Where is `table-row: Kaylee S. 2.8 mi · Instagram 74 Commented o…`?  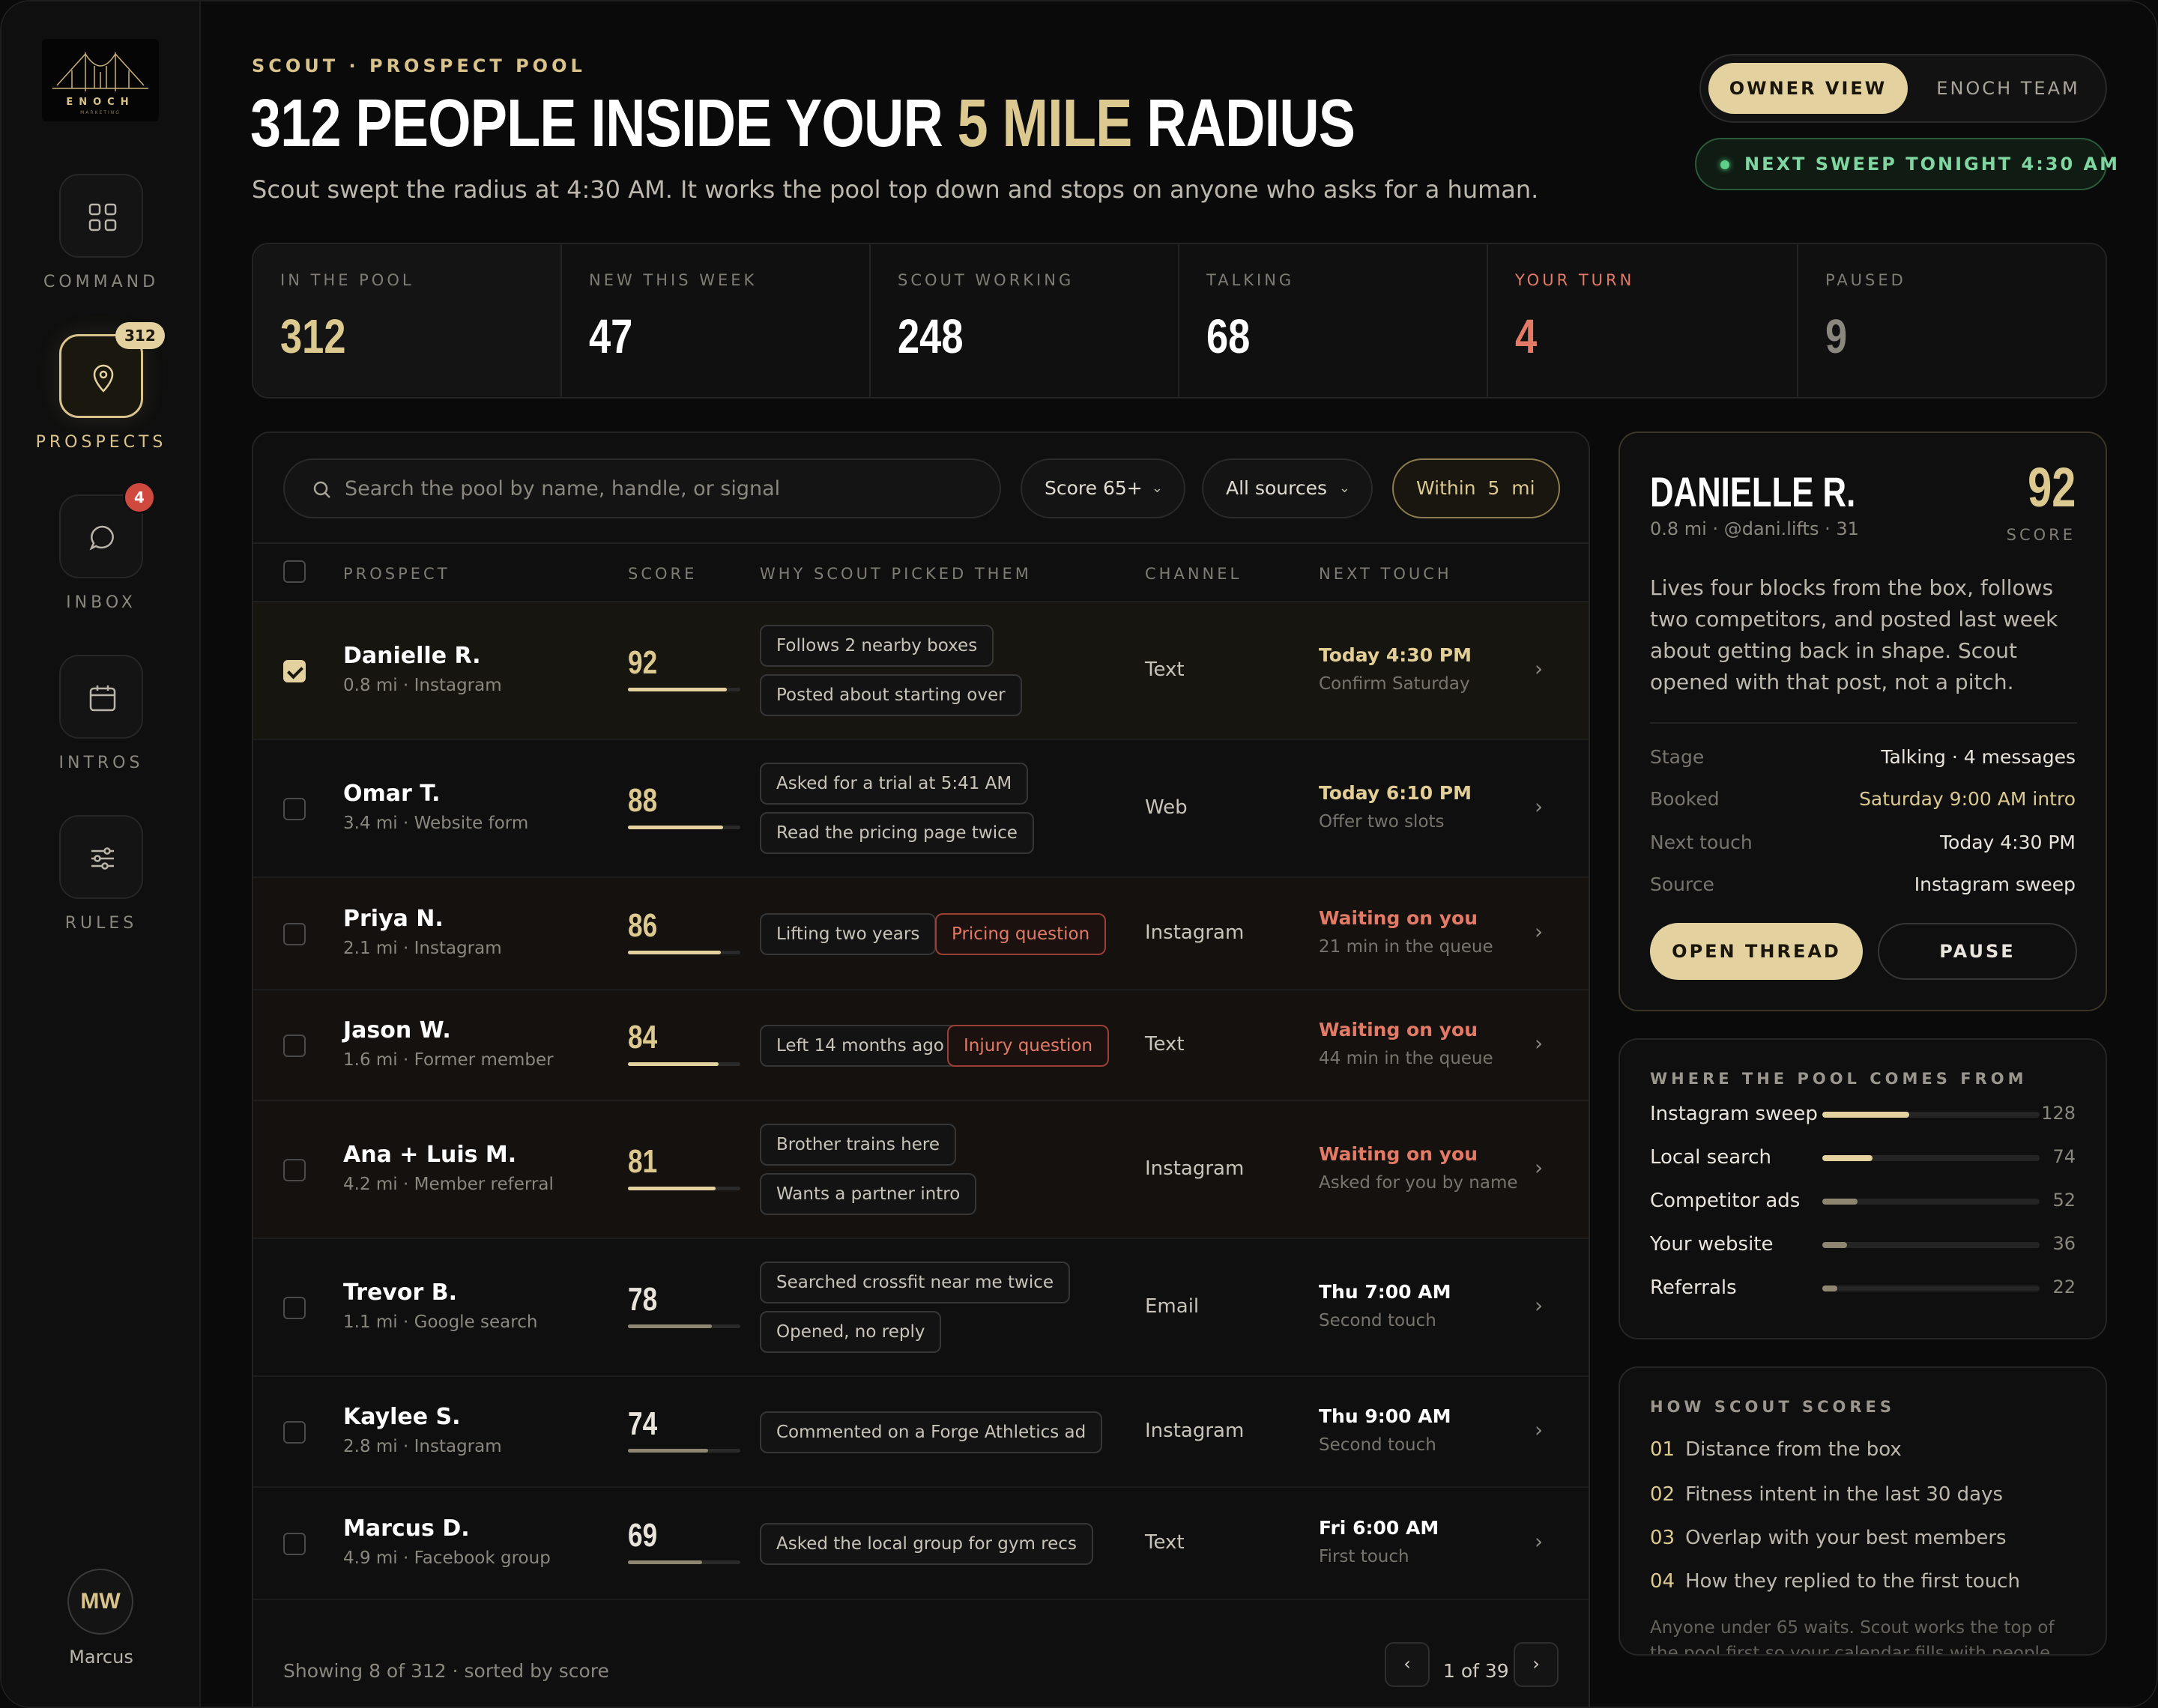
table-row: Kaylee S. 2.8 mi · Instagram 74 Commented o… is located at coordinates (921, 1432).